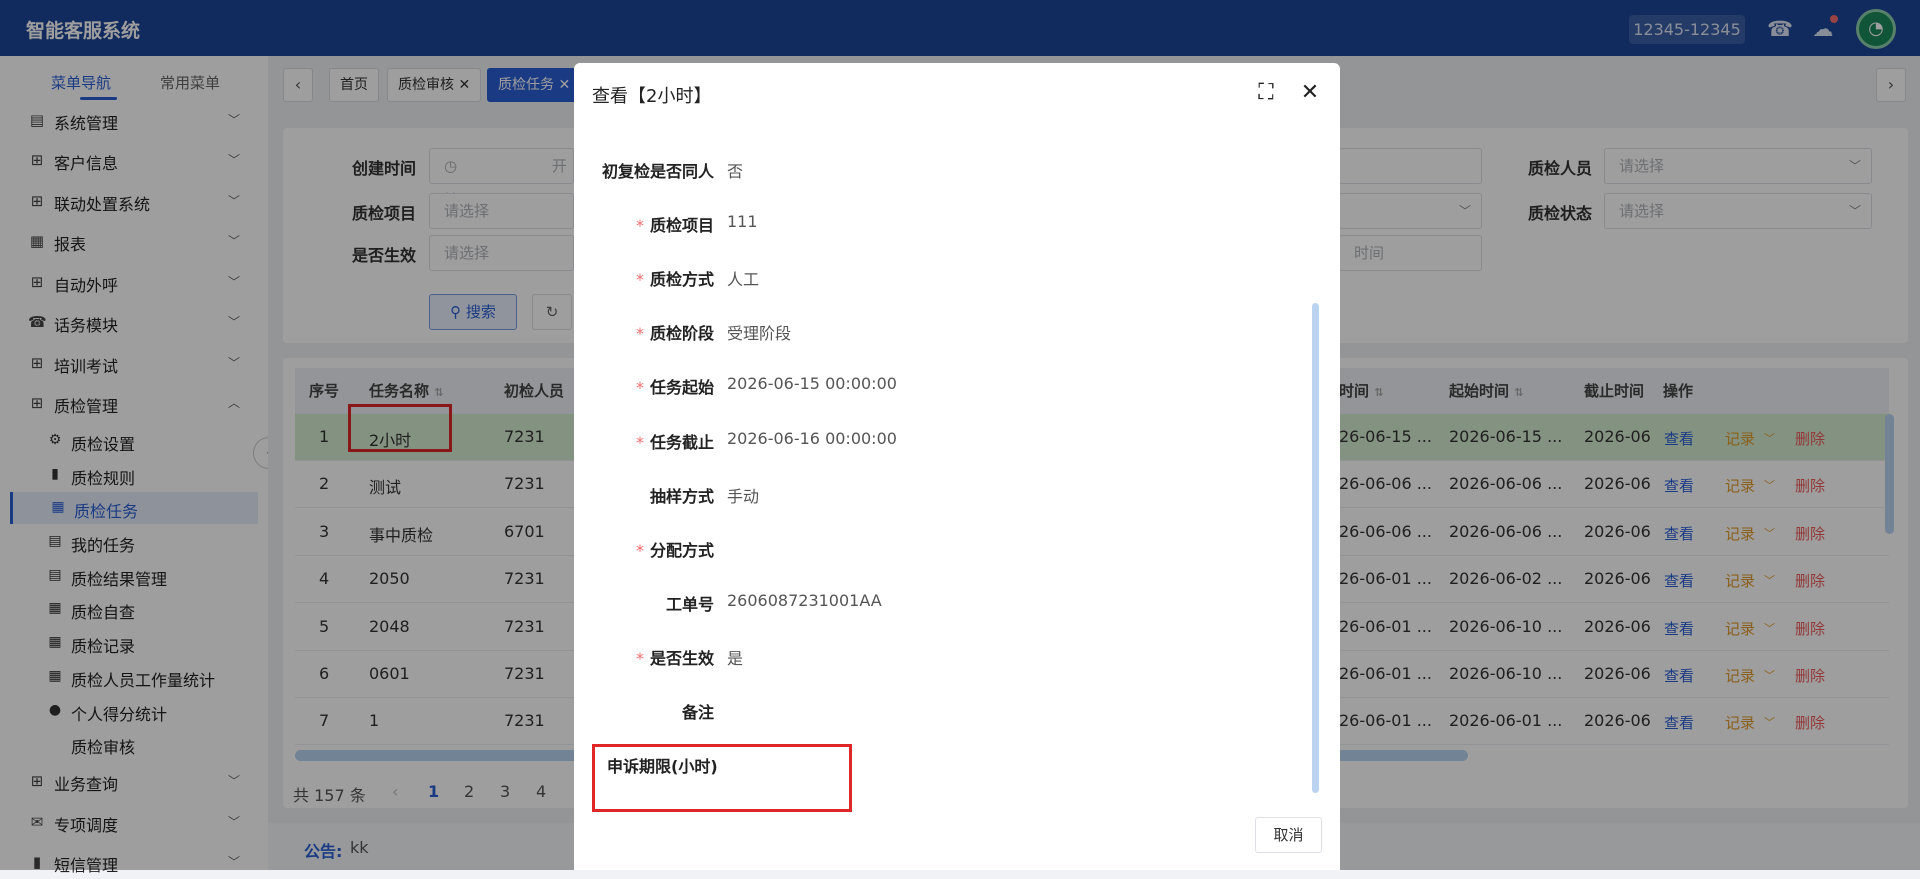 The height and width of the screenshot is (879, 1920). Describe the element at coordinates (681, 658) in the screenshot. I see `field-label-text: 是否生效` at that location.